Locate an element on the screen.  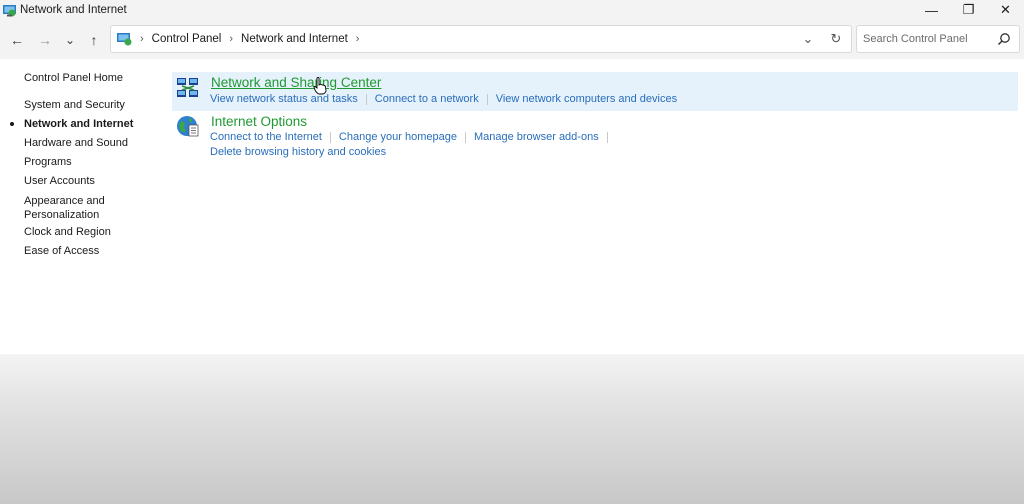
search-icon is located at coordinates (1004, 39).